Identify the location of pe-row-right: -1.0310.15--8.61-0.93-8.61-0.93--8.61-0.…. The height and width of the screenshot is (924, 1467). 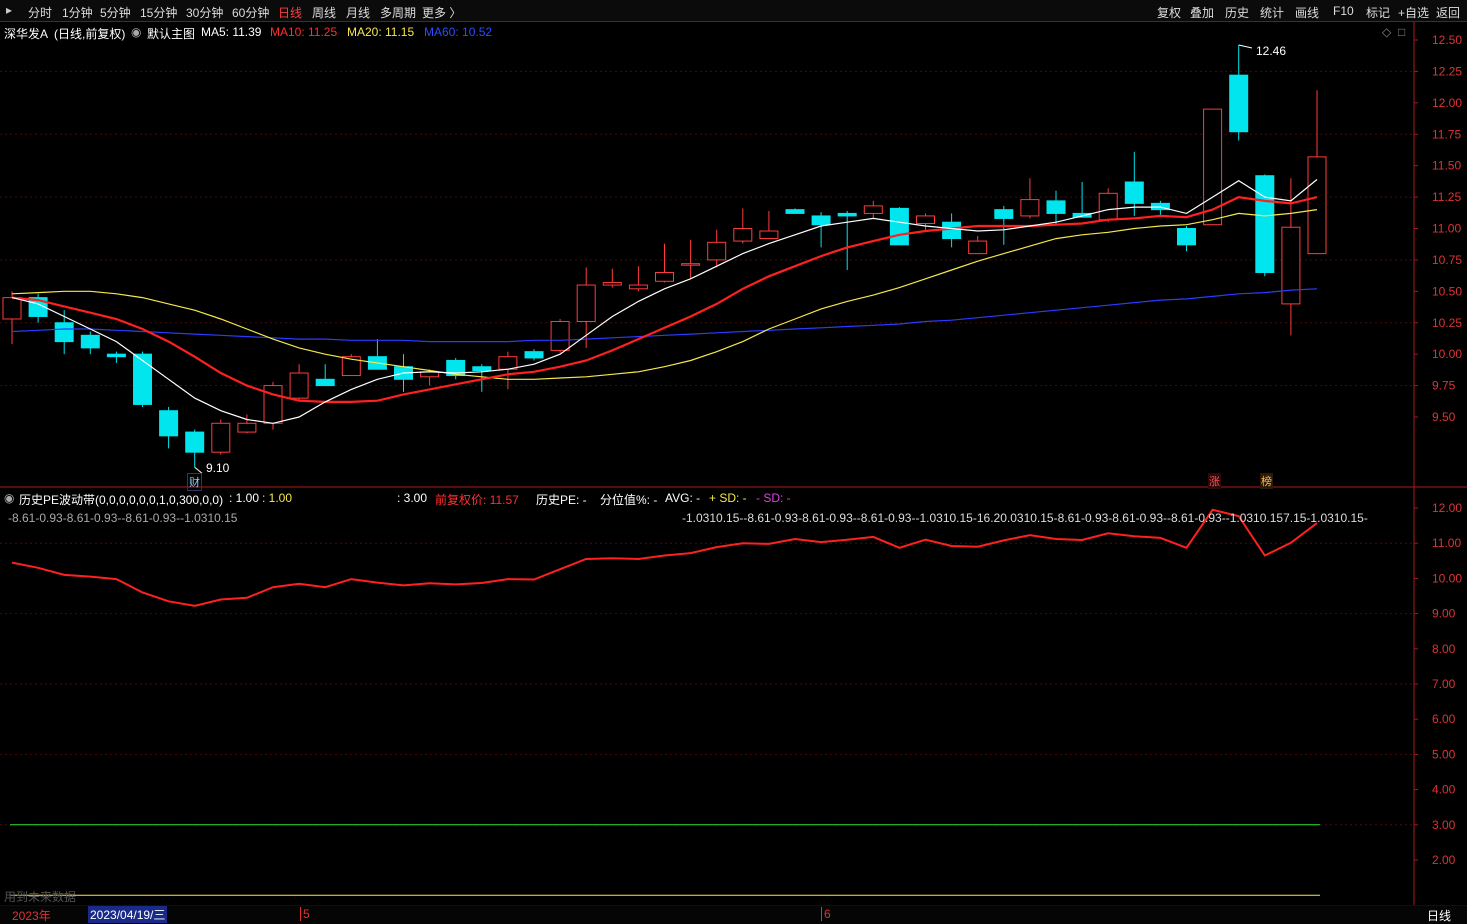
(1025, 518).